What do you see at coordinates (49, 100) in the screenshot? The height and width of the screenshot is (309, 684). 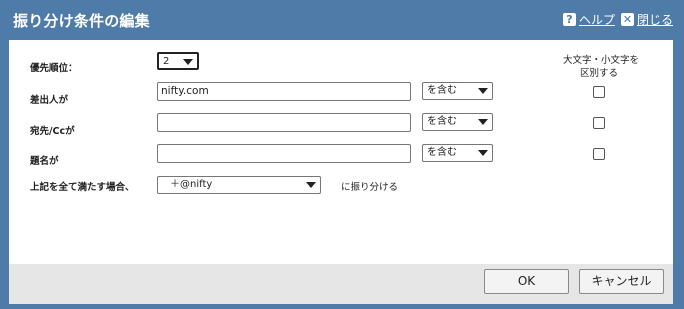 I see `sender-label: 差出人が` at bounding box center [49, 100].